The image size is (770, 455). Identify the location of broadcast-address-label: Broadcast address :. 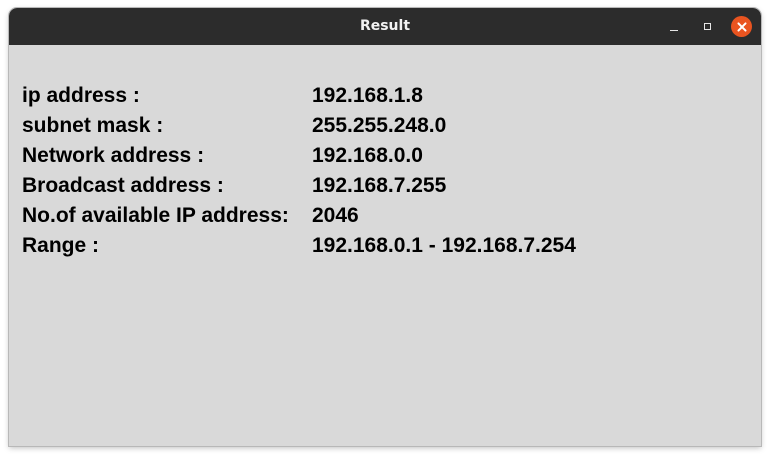
(123, 185).